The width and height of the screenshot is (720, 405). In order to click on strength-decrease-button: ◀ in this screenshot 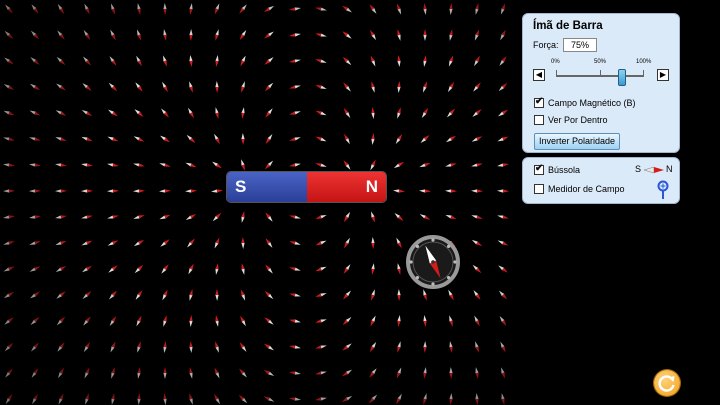, I will do `click(539, 75)`.